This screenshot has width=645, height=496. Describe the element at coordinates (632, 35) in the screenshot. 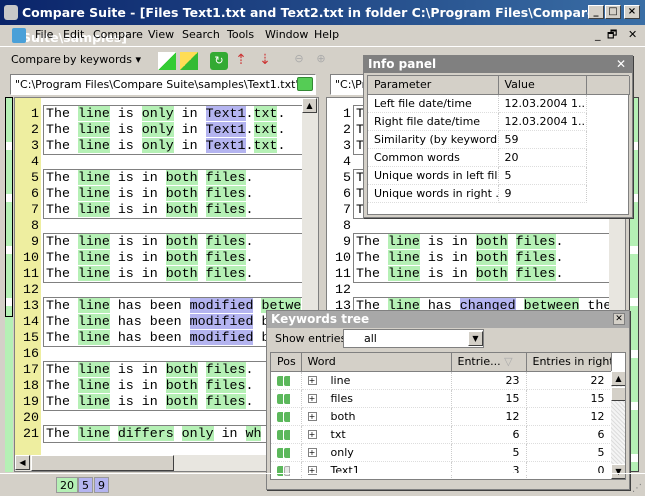

I see `mdi-close-button: ✕` at that location.